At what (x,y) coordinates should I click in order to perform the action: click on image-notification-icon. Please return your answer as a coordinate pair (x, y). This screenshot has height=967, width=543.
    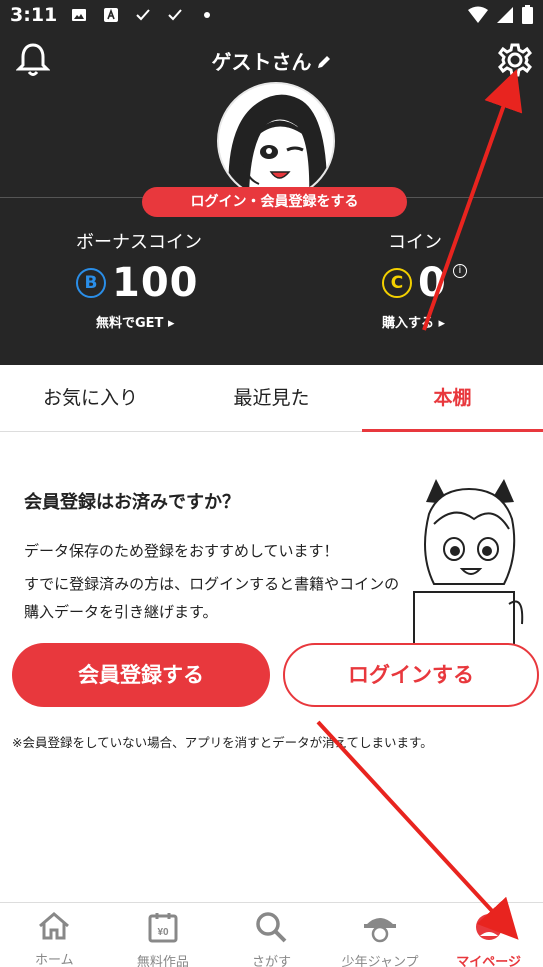
    Looking at the image, I should click on (79, 15).